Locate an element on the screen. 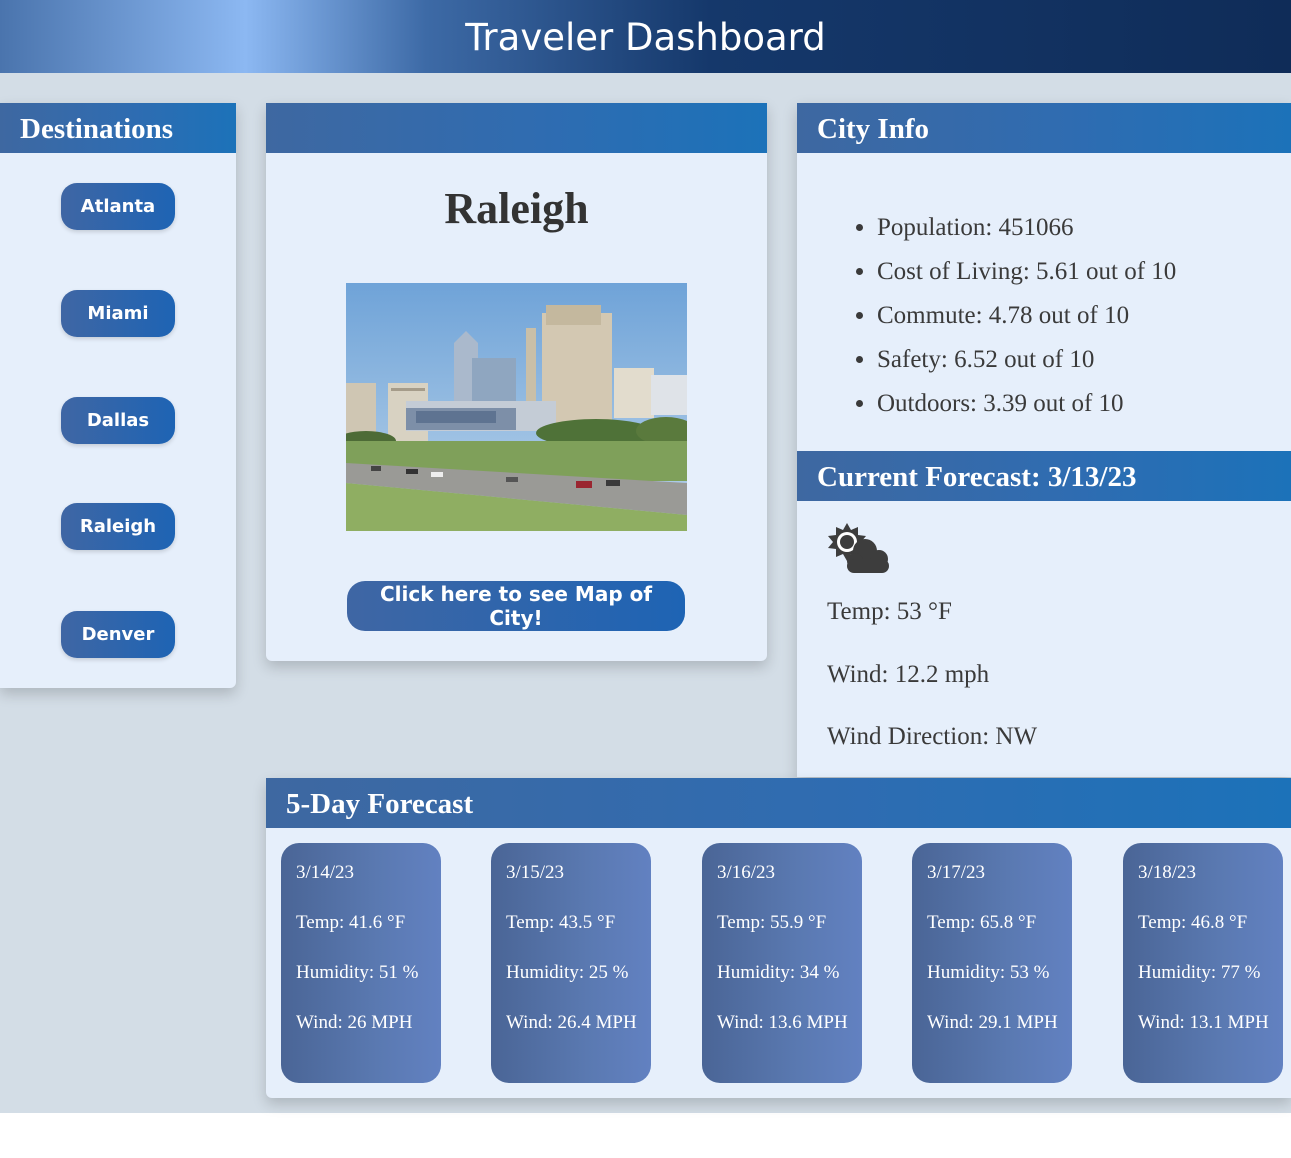 This screenshot has height=1158, width=1291. page-header: Traveler Dashboard is located at coordinates (645, 36).